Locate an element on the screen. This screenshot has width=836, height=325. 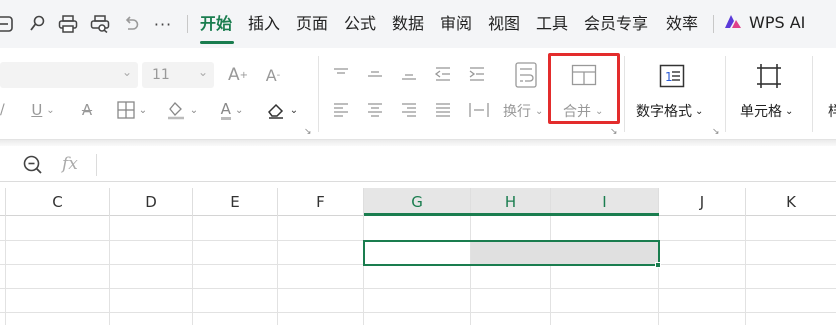
wps-ai-button: WPS AI is located at coordinates (764, 22).